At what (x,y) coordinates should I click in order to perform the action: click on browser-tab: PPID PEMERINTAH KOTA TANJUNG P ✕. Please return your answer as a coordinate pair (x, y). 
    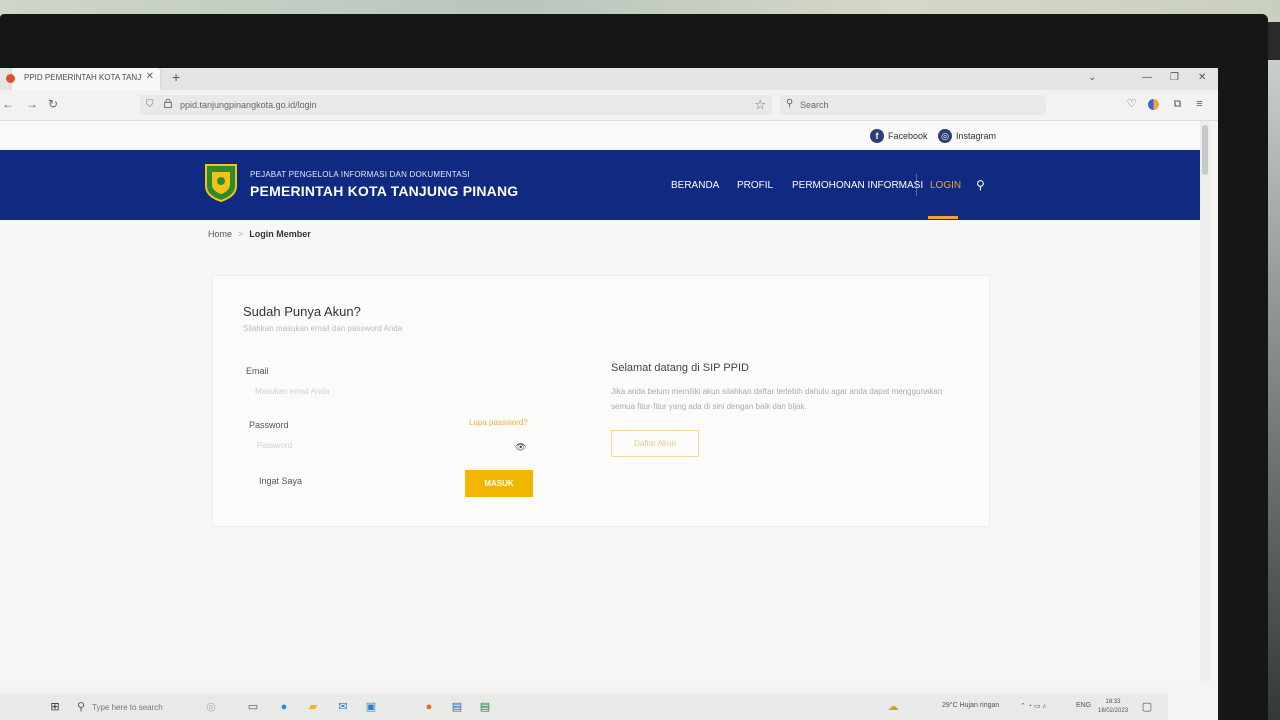
    Looking at the image, I should click on (83, 79).